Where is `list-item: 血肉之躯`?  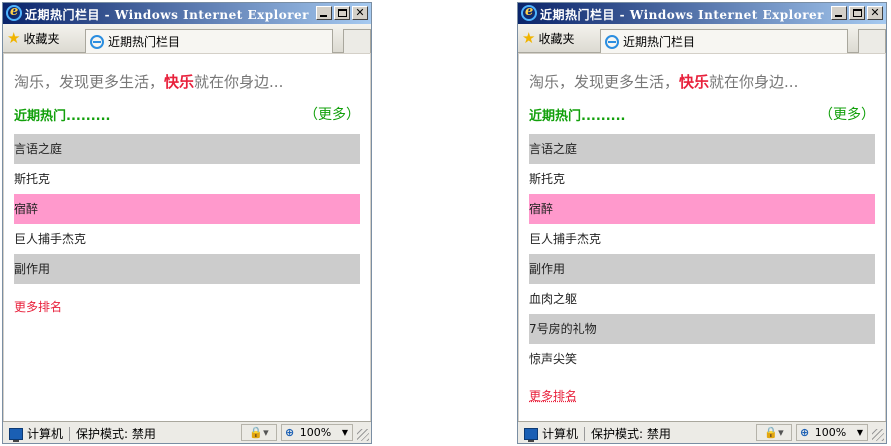
list-item: 血肉之躯 is located at coordinates (702, 299).